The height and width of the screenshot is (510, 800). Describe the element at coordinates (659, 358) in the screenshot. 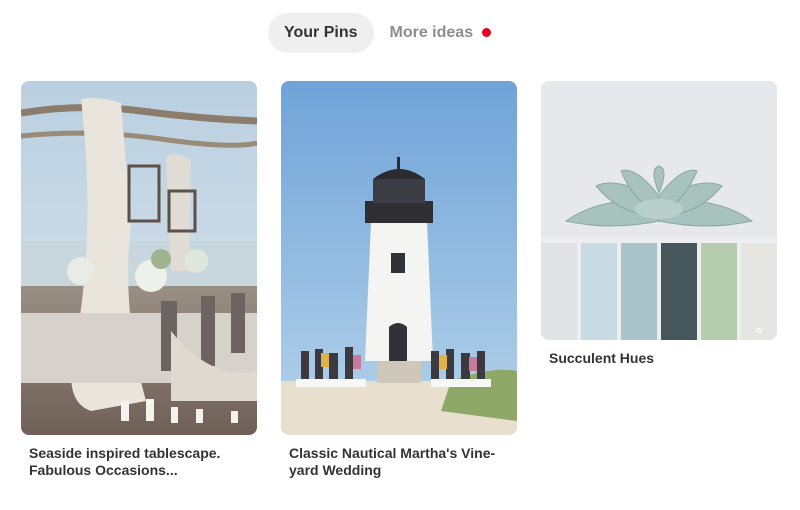

I see `pin-title-succulent: Succulent Hues` at that location.